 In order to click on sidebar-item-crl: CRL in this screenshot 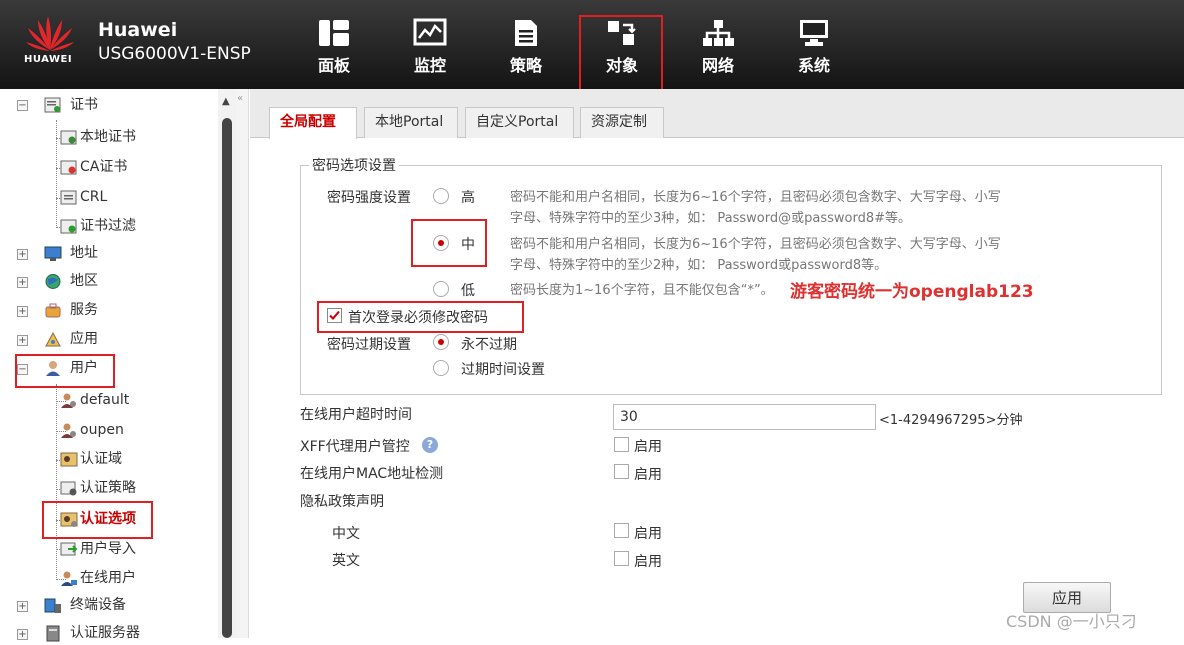, I will do `click(93, 197)`.